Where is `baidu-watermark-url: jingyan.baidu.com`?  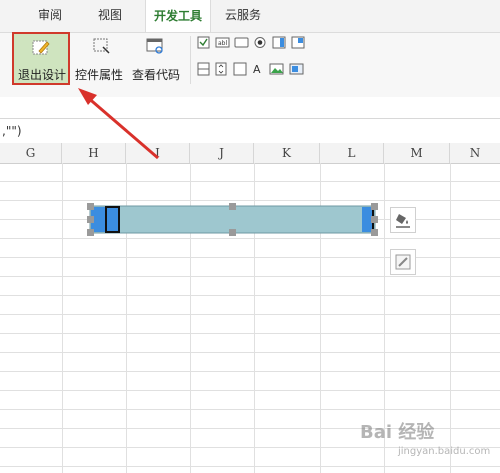
baidu-watermark-url: jingyan.baidu.com is located at coordinates (444, 451).